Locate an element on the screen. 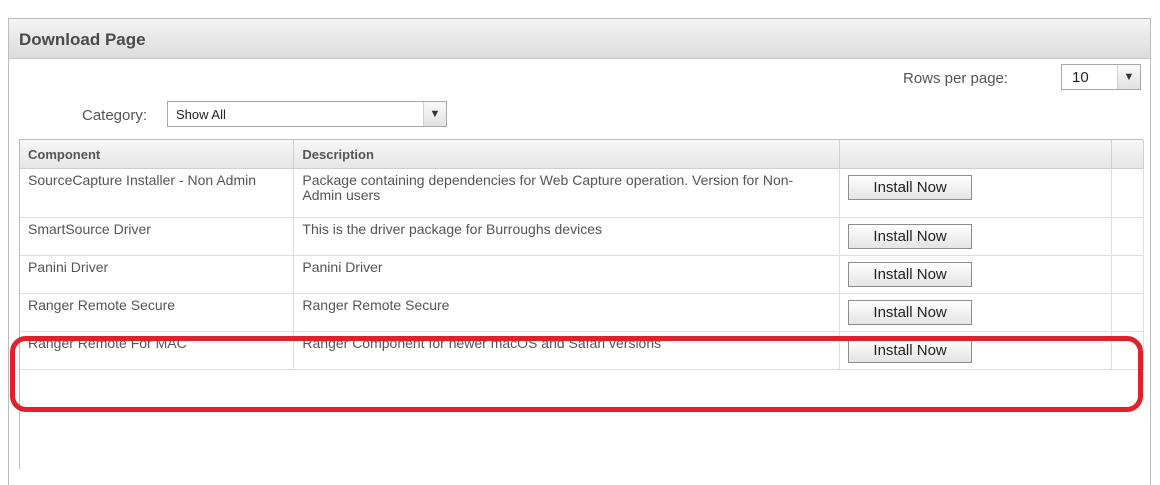  rows-per-page-label: Rows per page: is located at coordinates (956, 78).